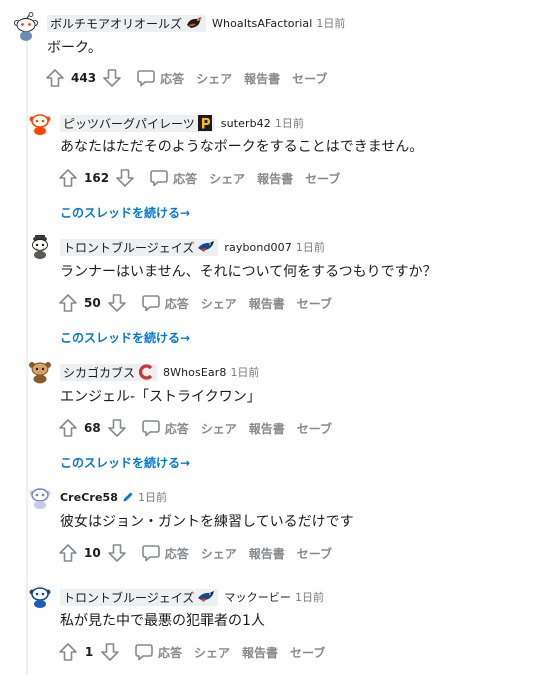 The width and height of the screenshot is (542, 675). What do you see at coordinates (191, 652) in the screenshot?
I see `comment-actions: 1 応答 シェア 報告書 セーブ` at bounding box center [191, 652].